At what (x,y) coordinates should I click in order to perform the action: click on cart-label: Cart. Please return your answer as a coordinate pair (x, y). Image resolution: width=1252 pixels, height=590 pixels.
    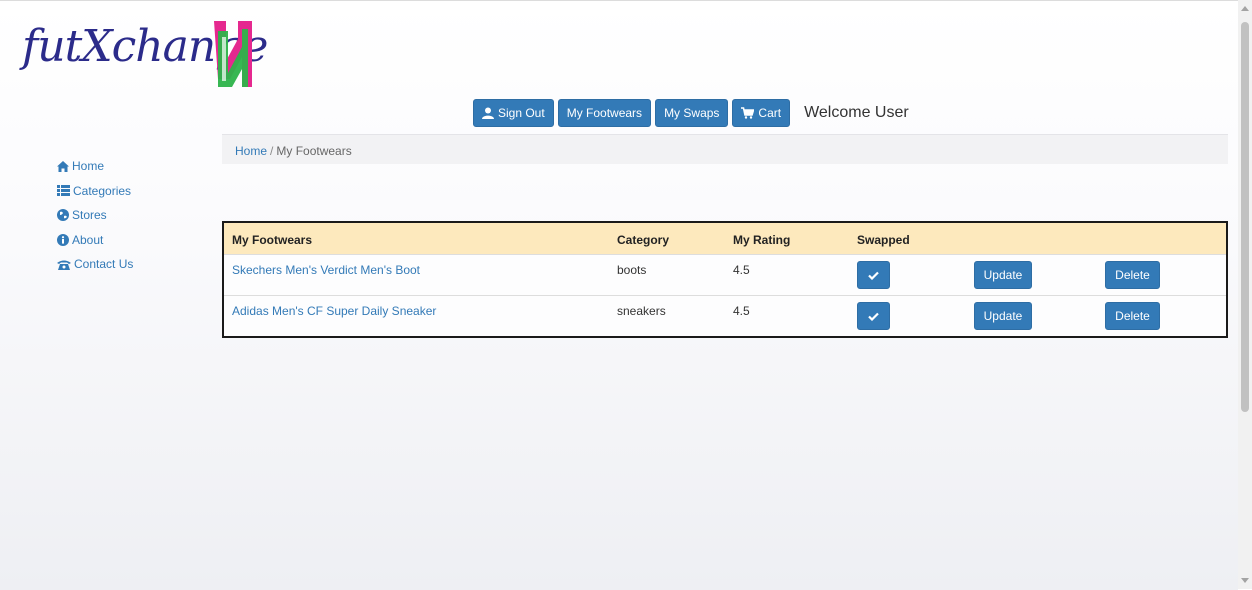
    Looking at the image, I should click on (770, 113).